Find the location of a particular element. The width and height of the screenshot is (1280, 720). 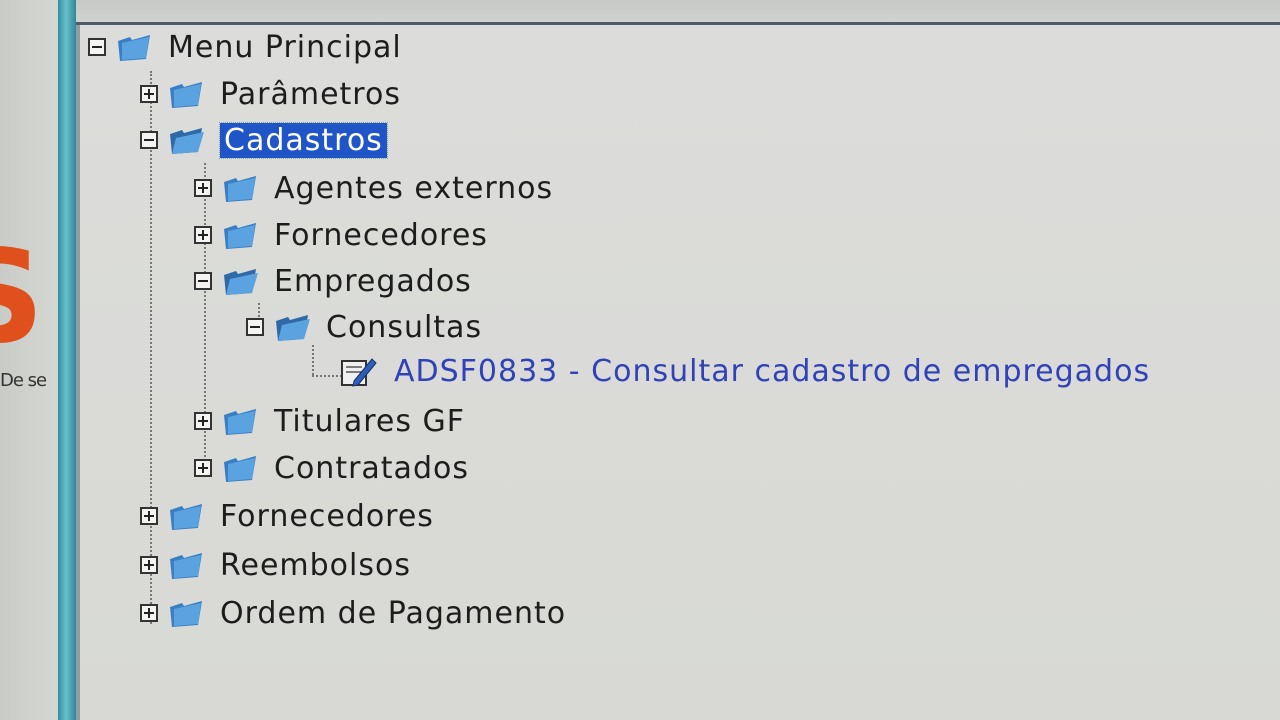

window-frame is located at coordinates (67, 360).